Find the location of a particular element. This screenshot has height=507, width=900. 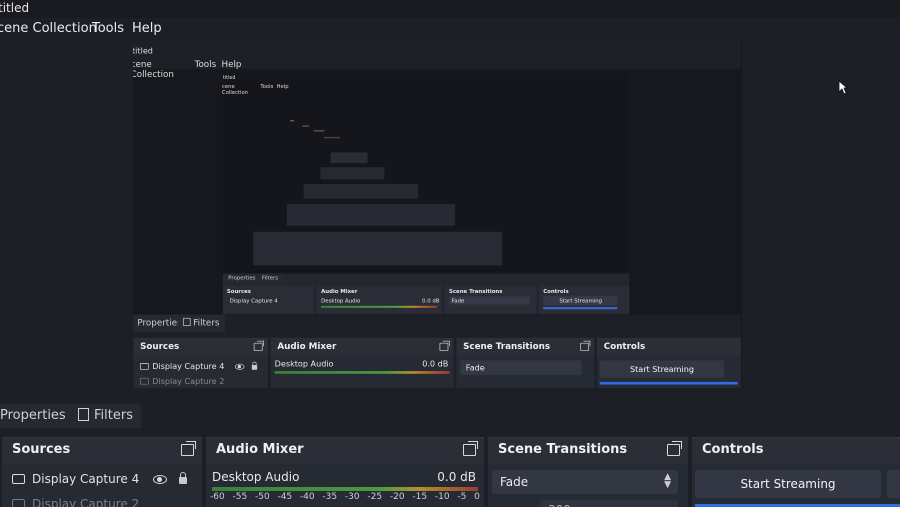

nested-transitions-undock-icon is located at coordinates (585, 345).